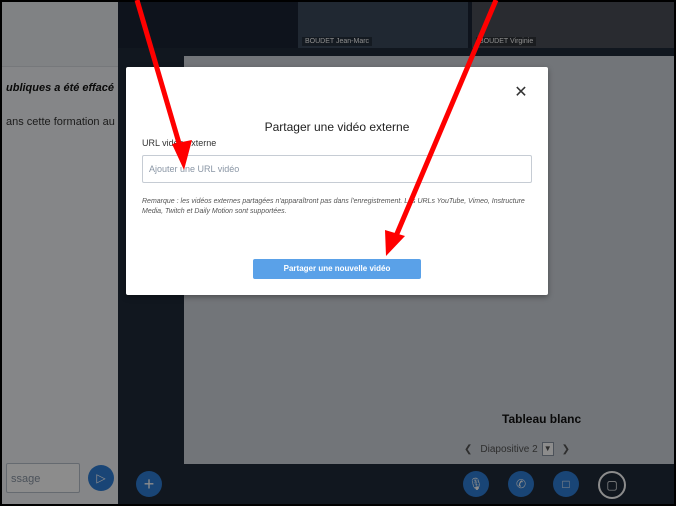  What do you see at coordinates (337, 169) in the screenshot?
I see `url-input: Ajouter une URL vidéo` at bounding box center [337, 169].